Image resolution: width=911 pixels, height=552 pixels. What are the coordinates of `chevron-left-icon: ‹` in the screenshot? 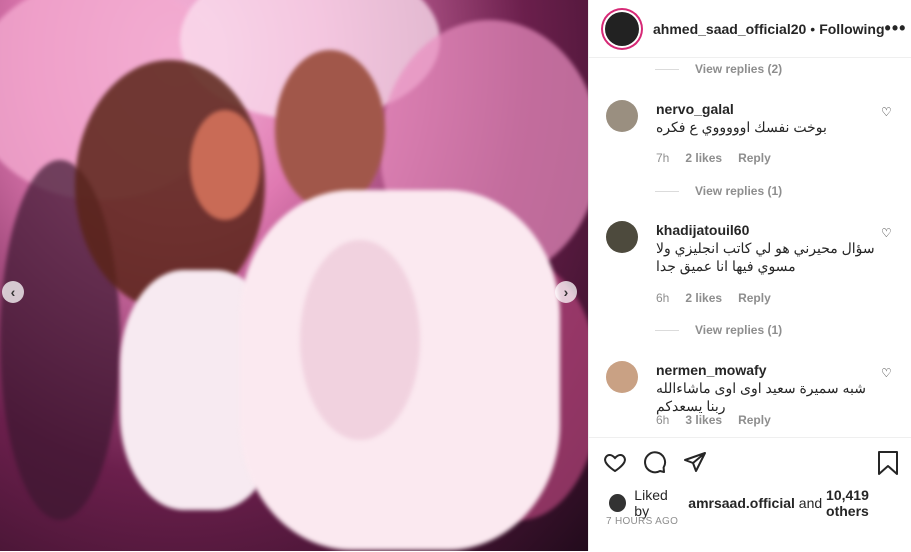 It's located at (13, 292).